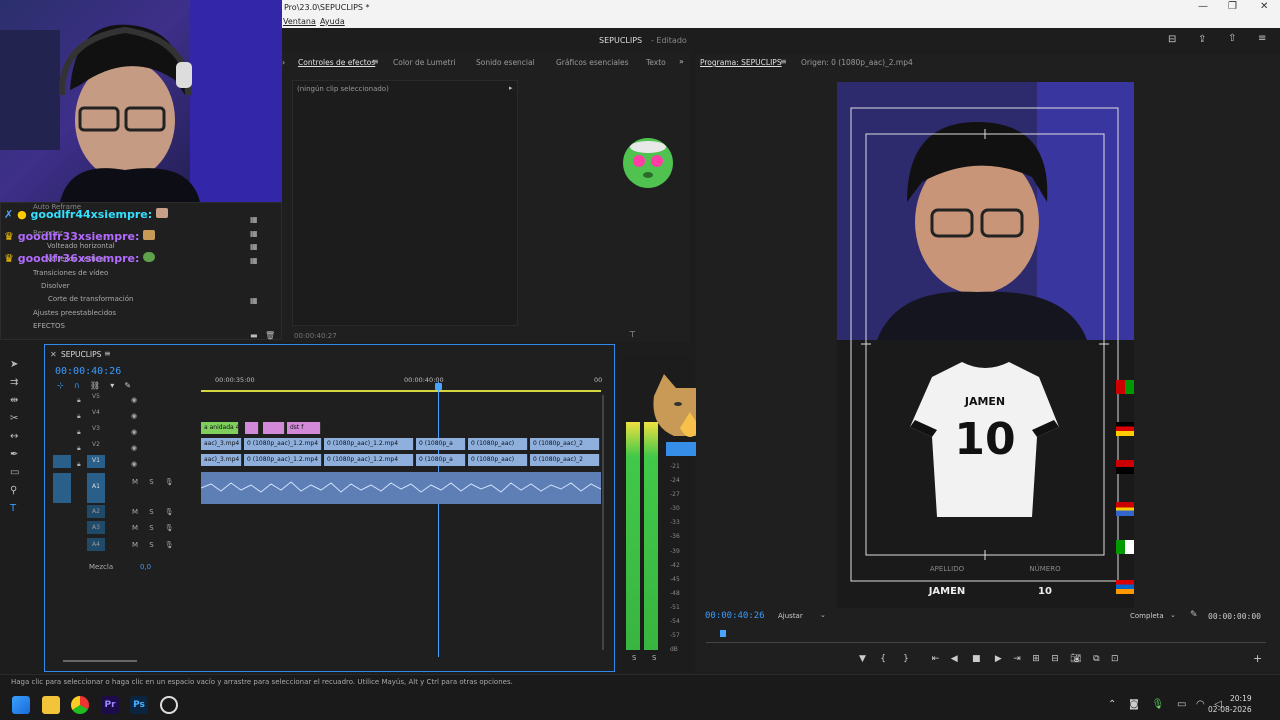 The height and width of the screenshot is (720, 1280). I want to click on step-back-icon: ◀, so click(954, 659).